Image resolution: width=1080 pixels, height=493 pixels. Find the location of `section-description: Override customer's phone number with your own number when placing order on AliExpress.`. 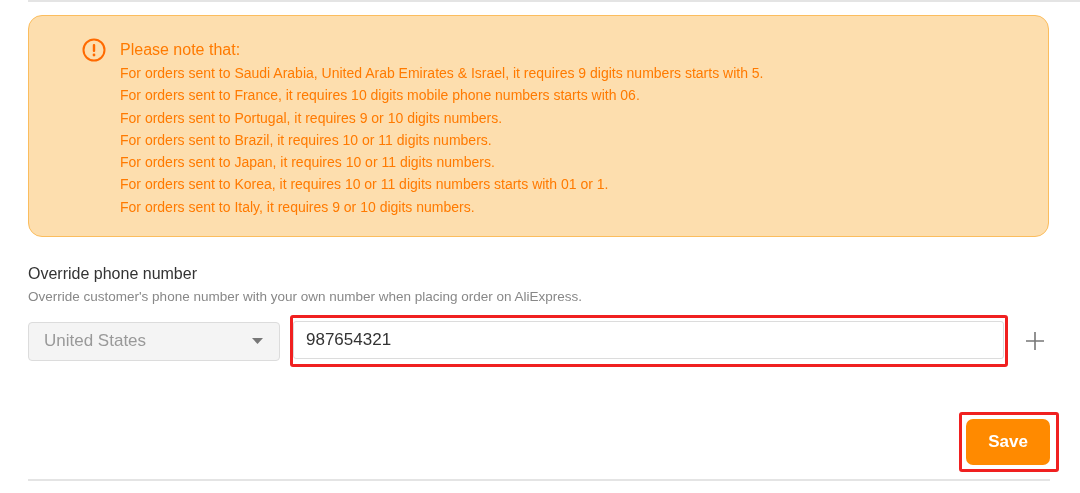

section-description: Override customer's phone number with your own number when placing order on AliExpress. is located at coordinates (306, 296).